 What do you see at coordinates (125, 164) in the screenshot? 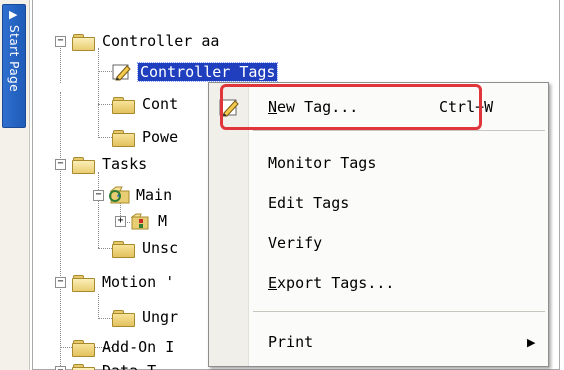
I see `tree-item-label: Tasks` at bounding box center [125, 164].